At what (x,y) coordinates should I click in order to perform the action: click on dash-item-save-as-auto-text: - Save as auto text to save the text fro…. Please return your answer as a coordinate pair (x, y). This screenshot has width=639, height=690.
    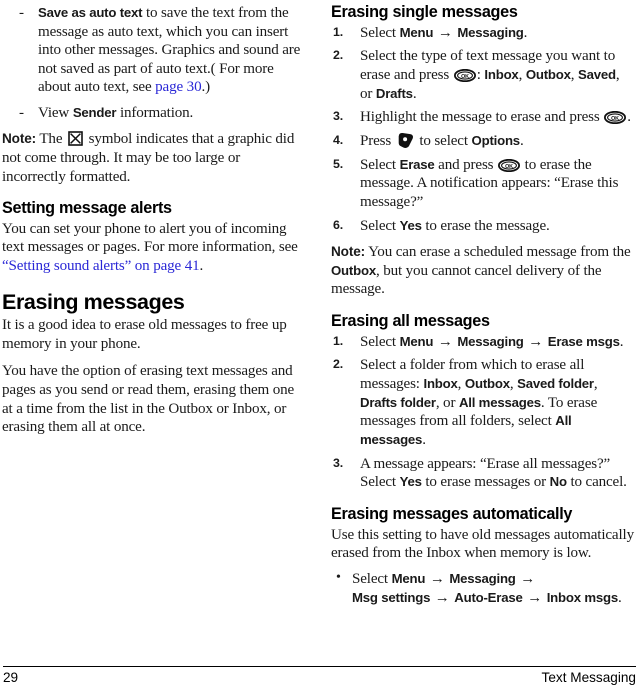
    Looking at the image, I should click on (151, 50).